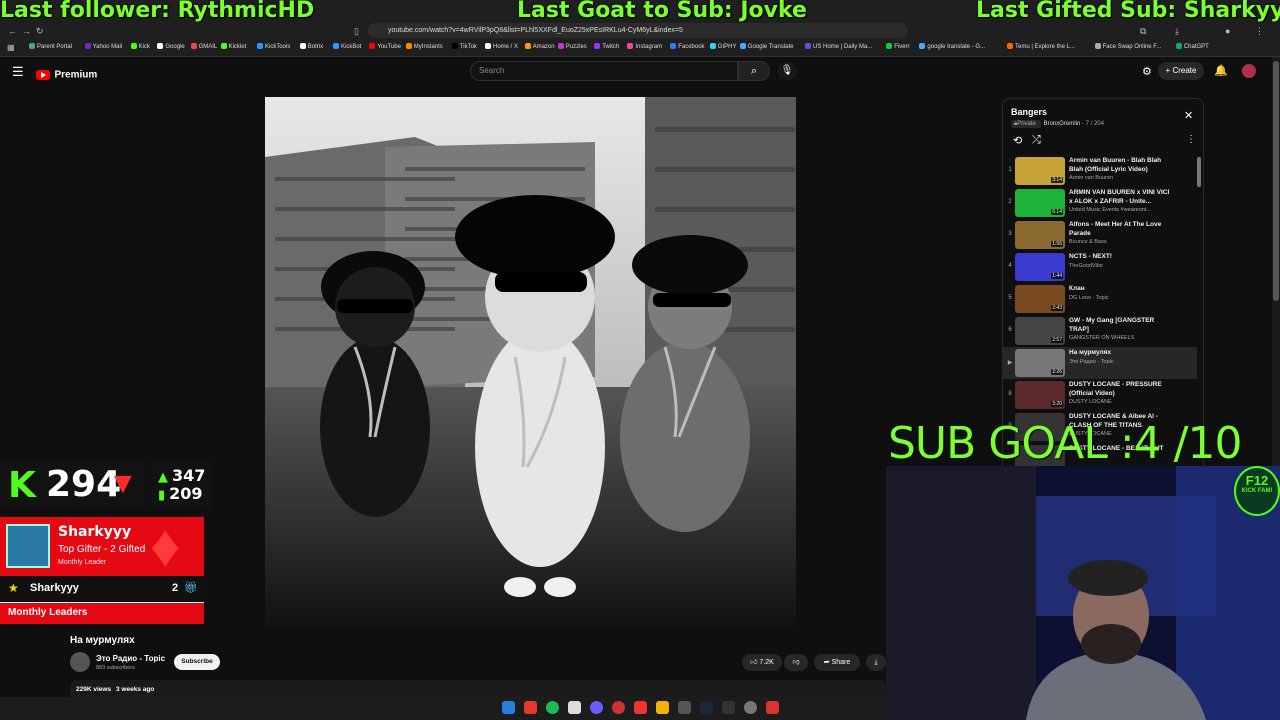 The height and width of the screenshot is (720, 1280). What do you see at coordinates (640, 707) in the screenshot?
I see `map-pin-icon` at bounding box center [640, 707].